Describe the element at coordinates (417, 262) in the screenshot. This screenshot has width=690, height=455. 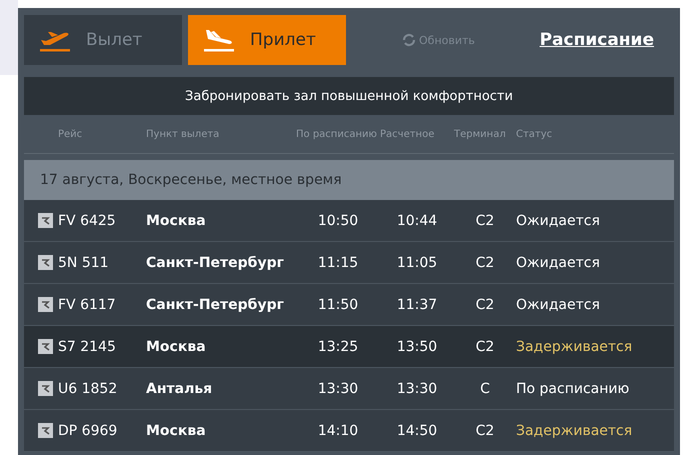
I see `estimated-time: 11:05` at that location.